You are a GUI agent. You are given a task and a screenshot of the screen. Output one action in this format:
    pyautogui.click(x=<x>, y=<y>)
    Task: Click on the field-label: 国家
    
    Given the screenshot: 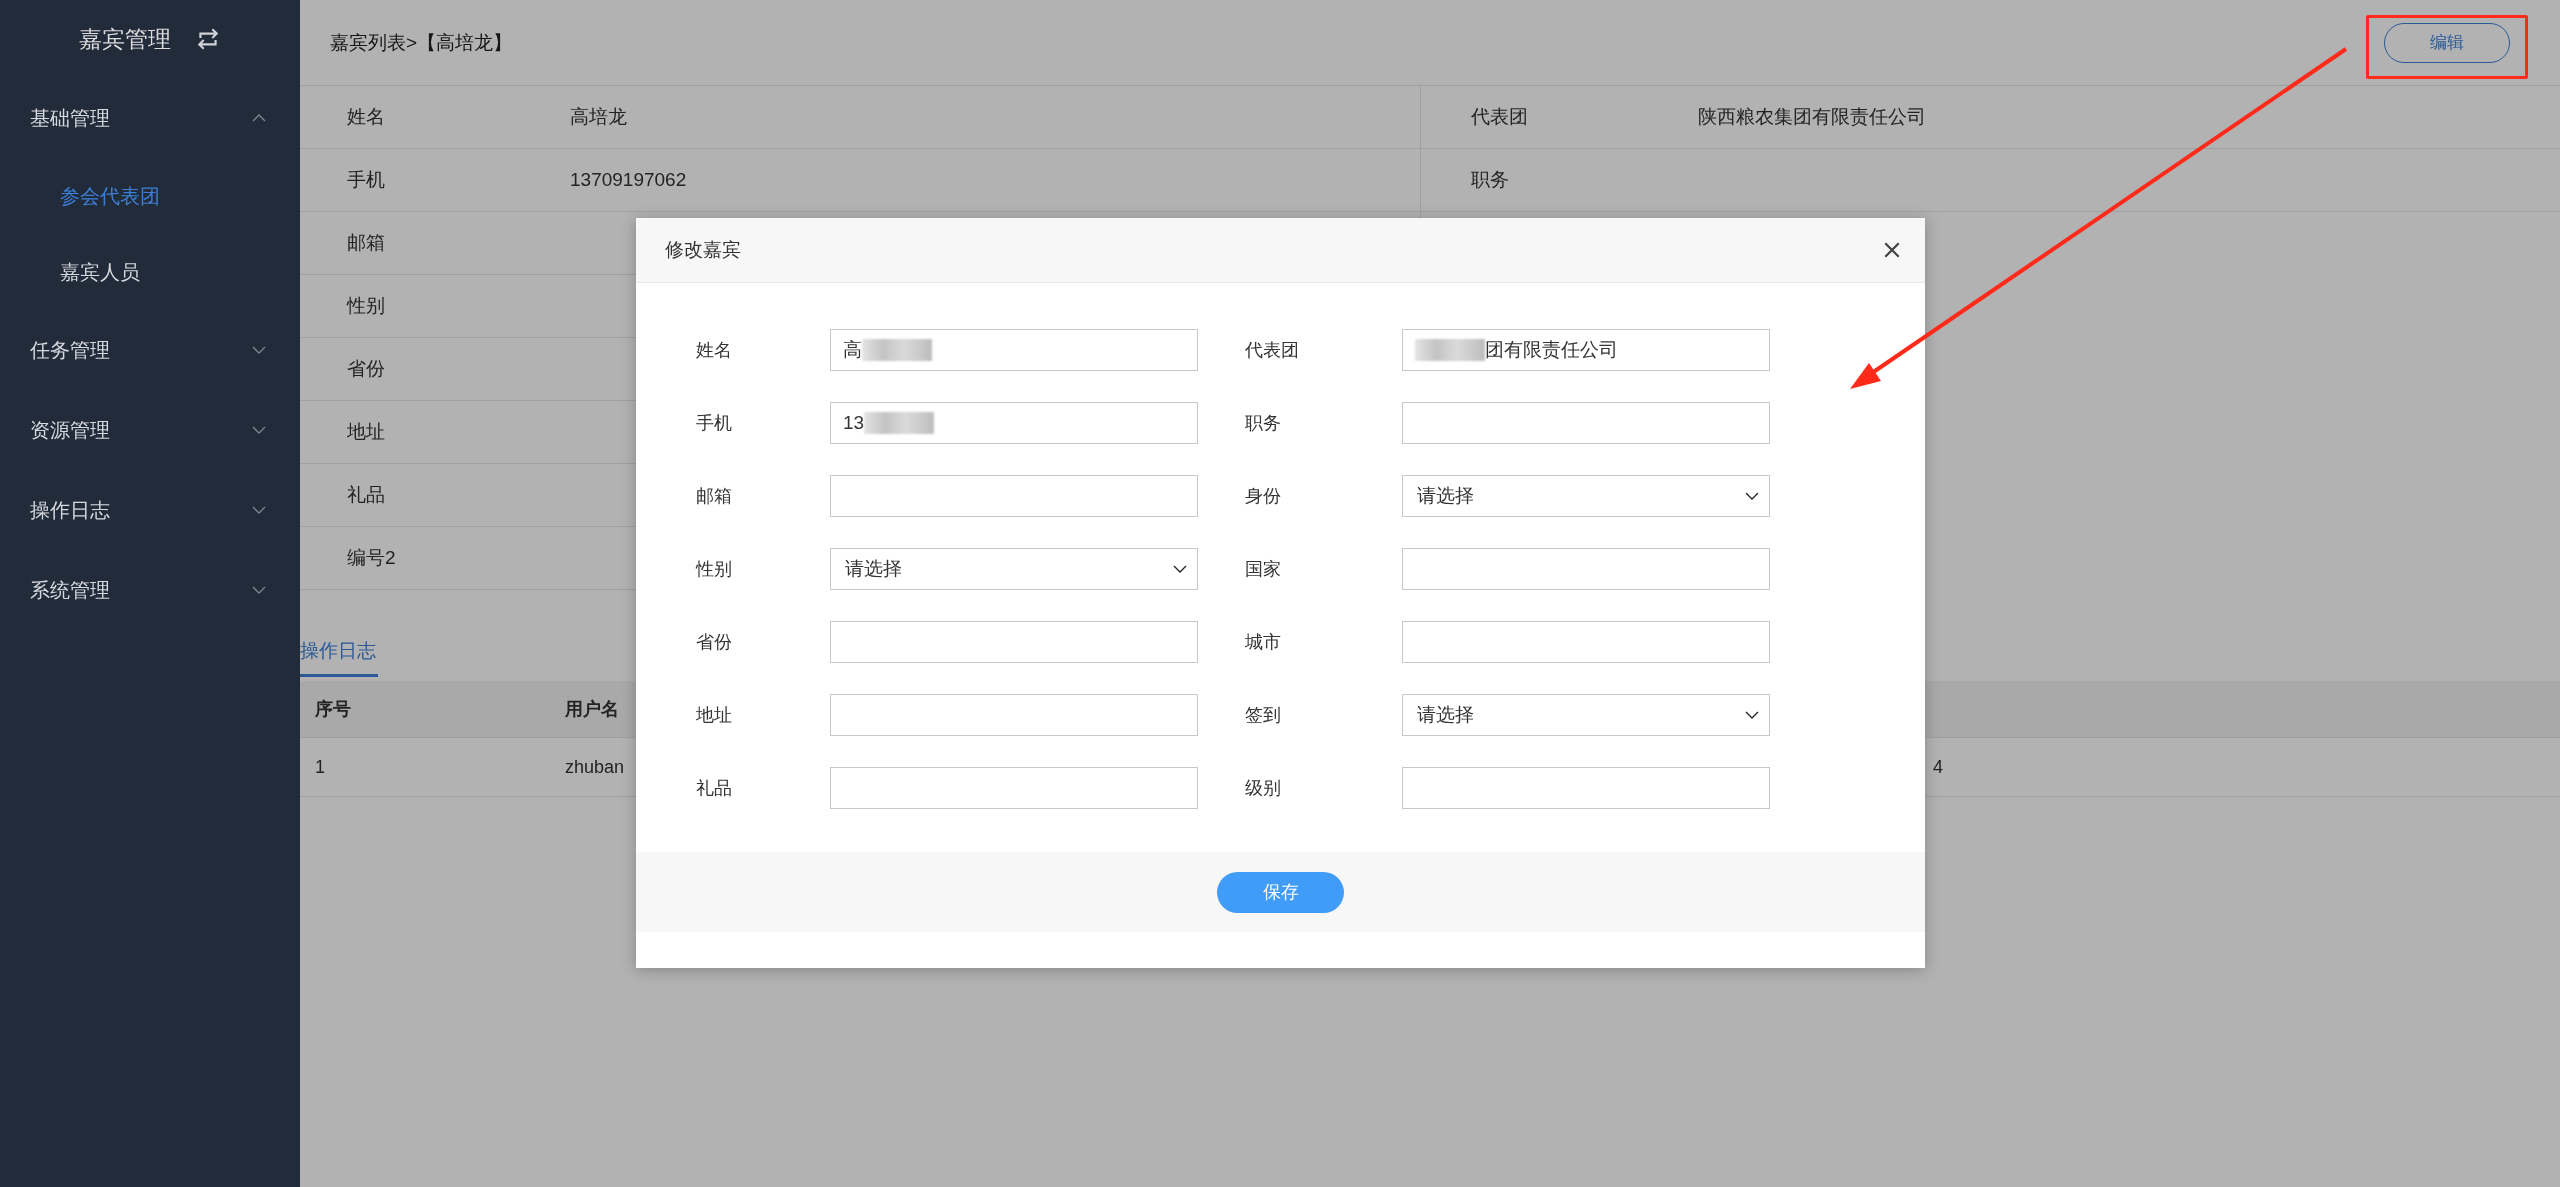 What is the action you would take?
    pyautogui.click(x=1263, y=569)
    